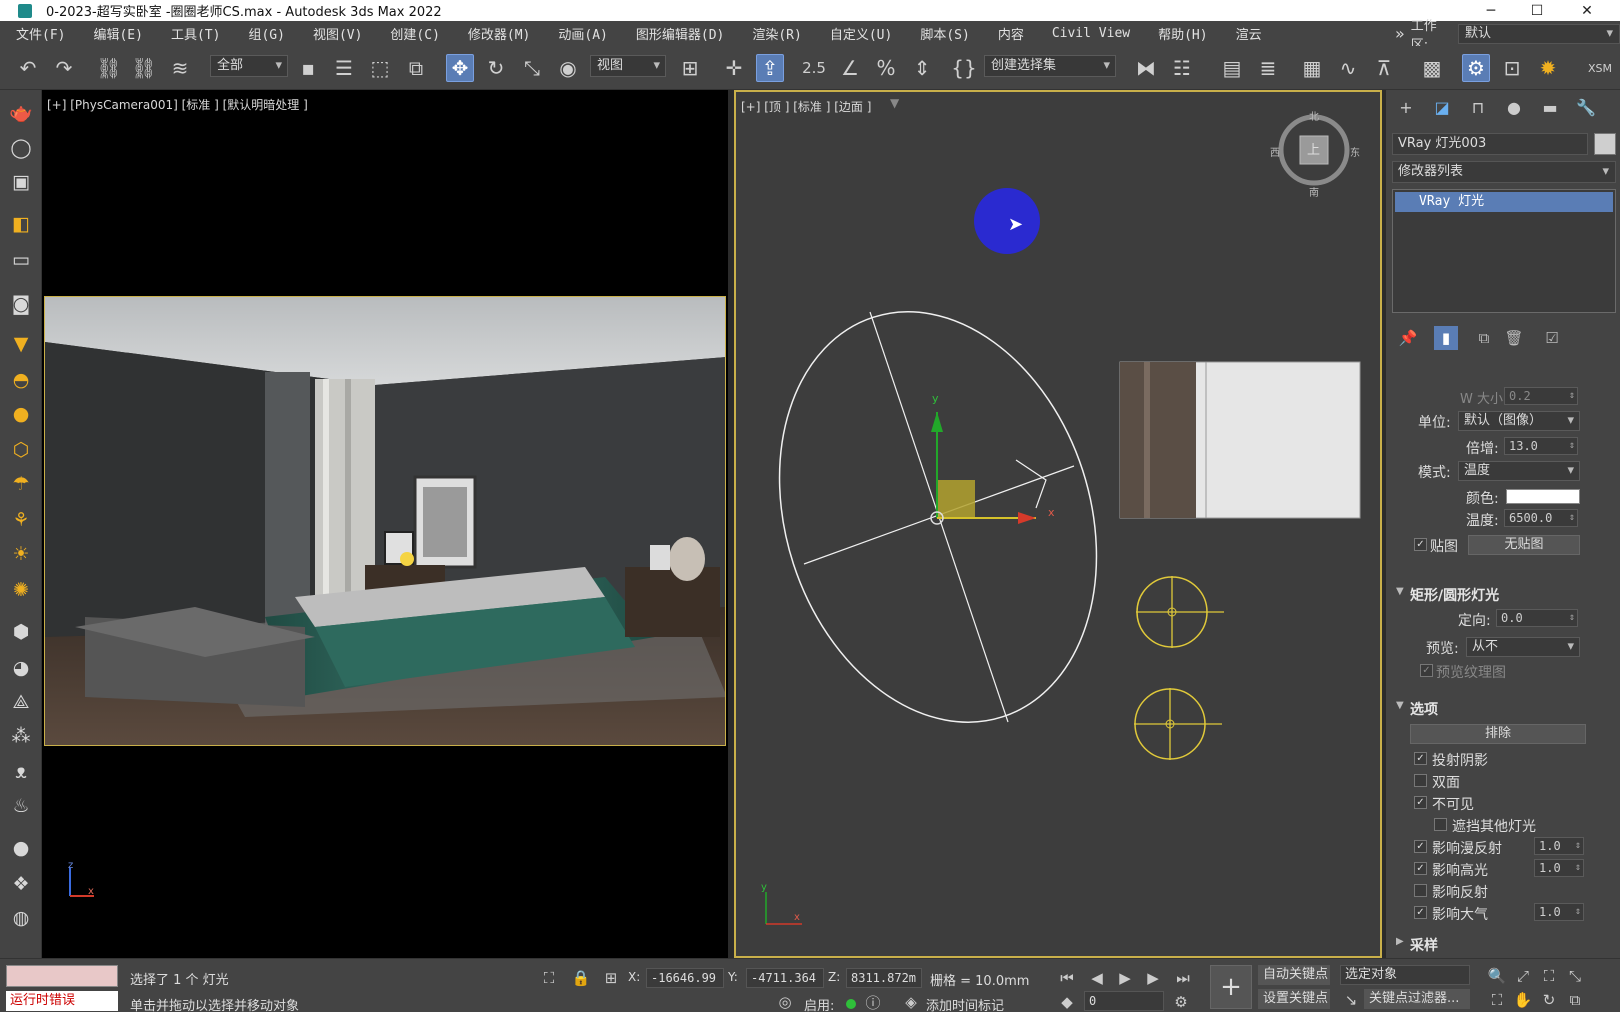 The width and height of the screenshot is (1620, 1012). What do you see at coordinates (1524, 545) in the screenshot?
I see `no-texture-button: 无贴图` at bounding box center [1524, 545].